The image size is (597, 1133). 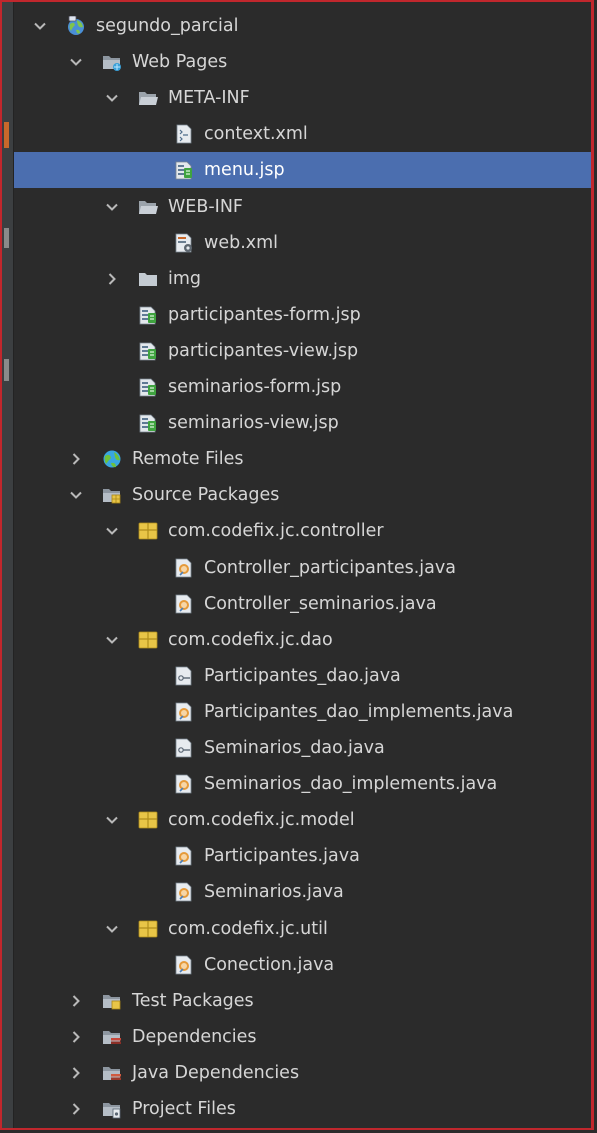 What do you see at coordinates (302, 459) in the screenshot?
I see `tree-node-remote-files: Remote Files` at bounding box center [302, 459].